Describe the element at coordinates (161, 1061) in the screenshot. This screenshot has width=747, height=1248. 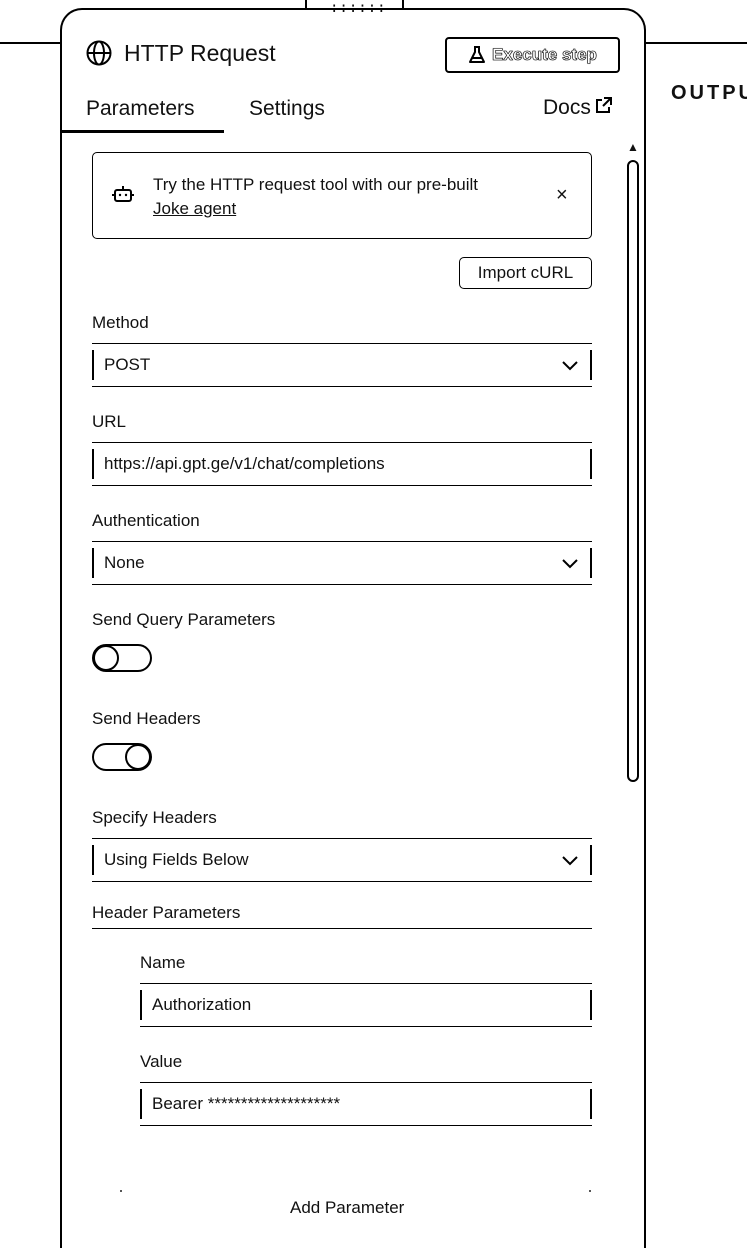
I see `header-value-label: Value` at that location.